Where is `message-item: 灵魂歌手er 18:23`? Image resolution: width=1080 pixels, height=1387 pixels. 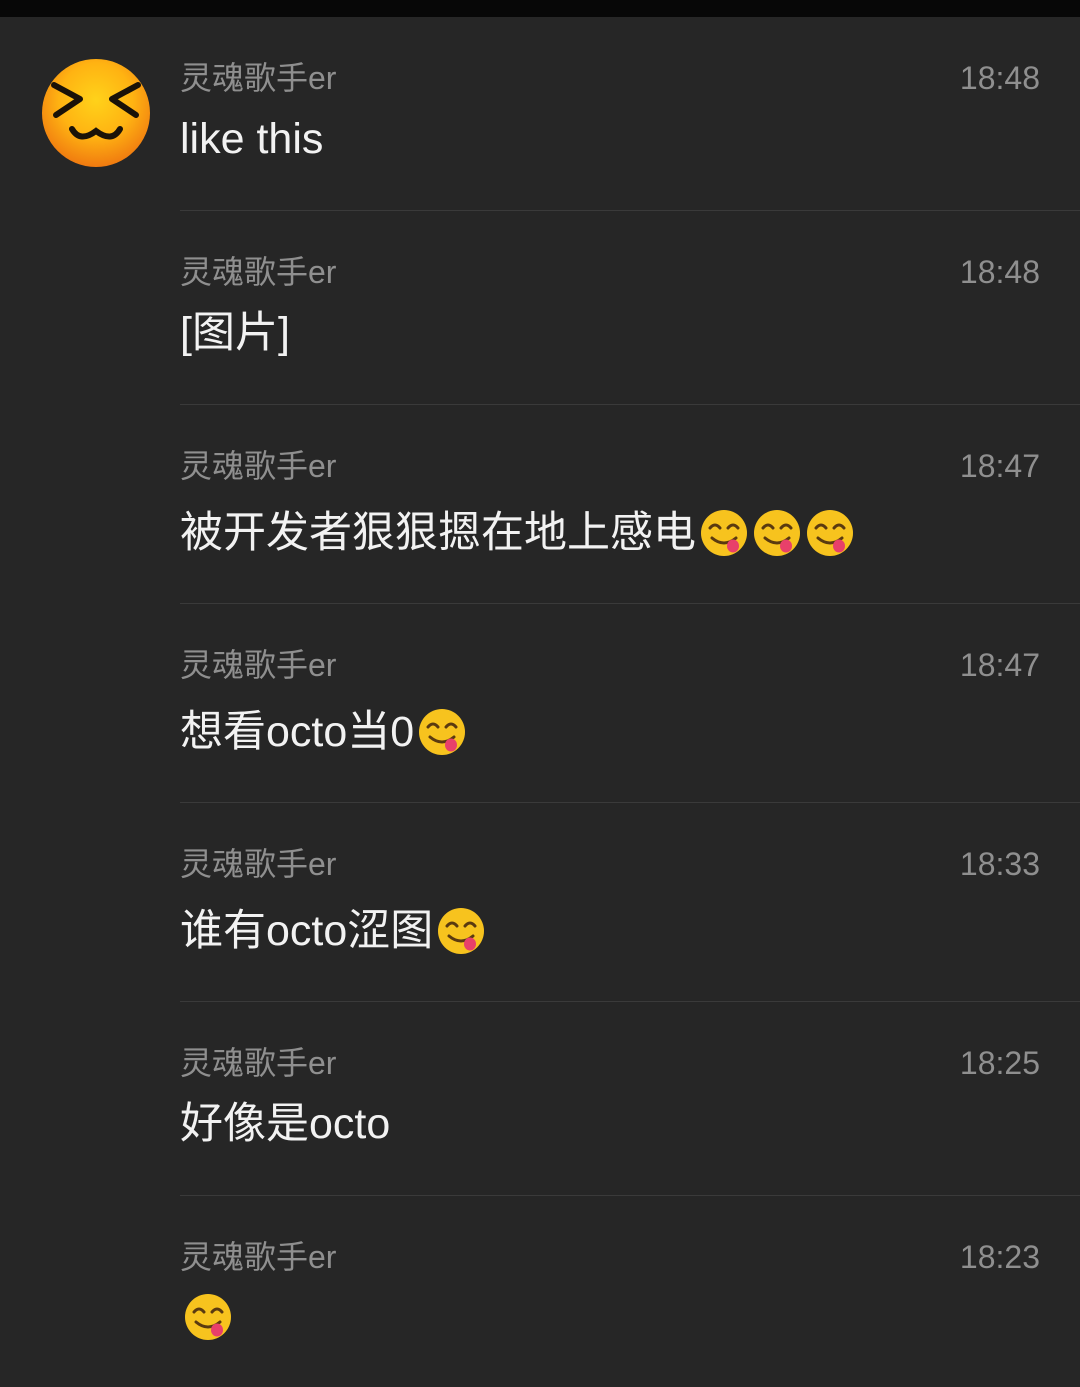 message-item: 灵魂歌手er 18:23 is located at coordinates (540, 1291).